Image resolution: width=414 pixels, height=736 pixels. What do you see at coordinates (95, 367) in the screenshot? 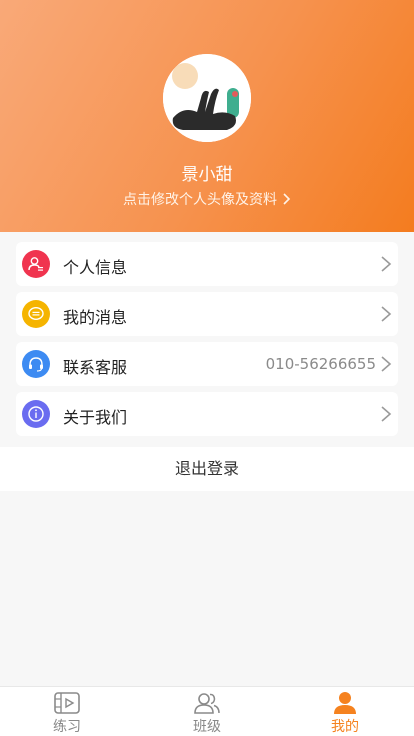
I see `menu-label: 联系客服` at bounding box center [95, 367].